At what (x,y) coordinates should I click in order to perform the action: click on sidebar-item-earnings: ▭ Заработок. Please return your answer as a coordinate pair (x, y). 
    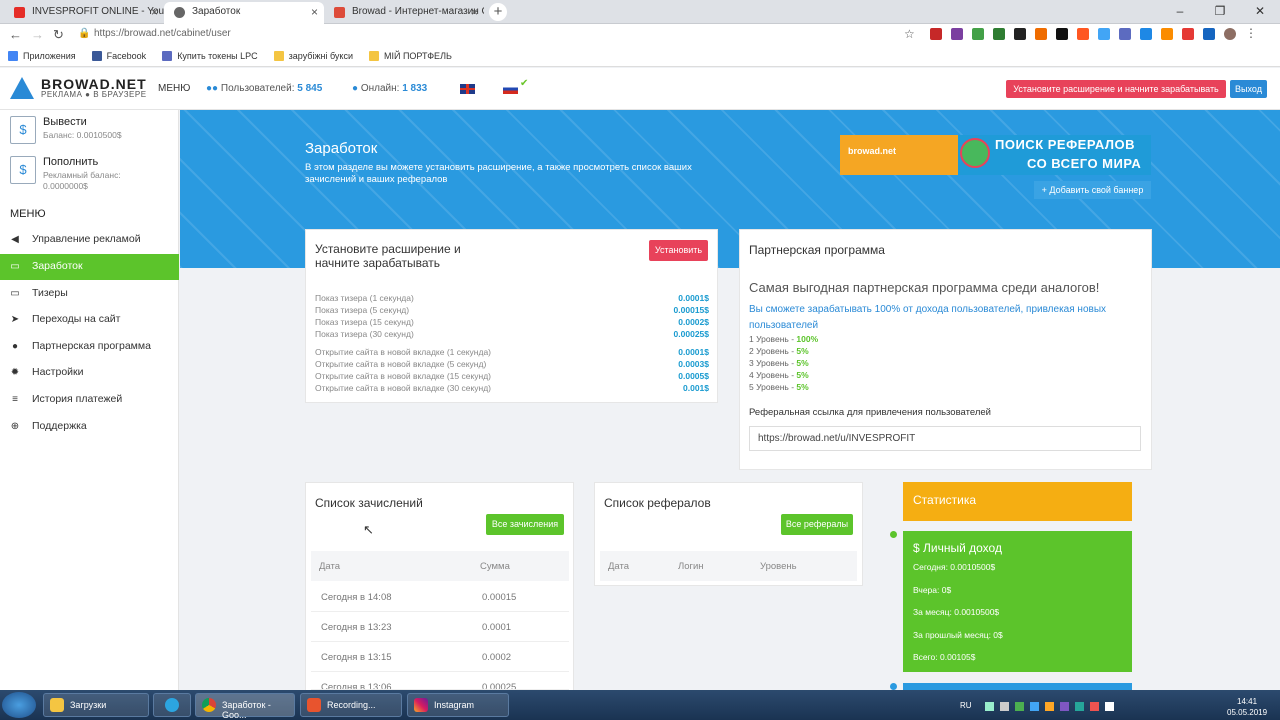
    Looking at the image, I should click on (89, 267).